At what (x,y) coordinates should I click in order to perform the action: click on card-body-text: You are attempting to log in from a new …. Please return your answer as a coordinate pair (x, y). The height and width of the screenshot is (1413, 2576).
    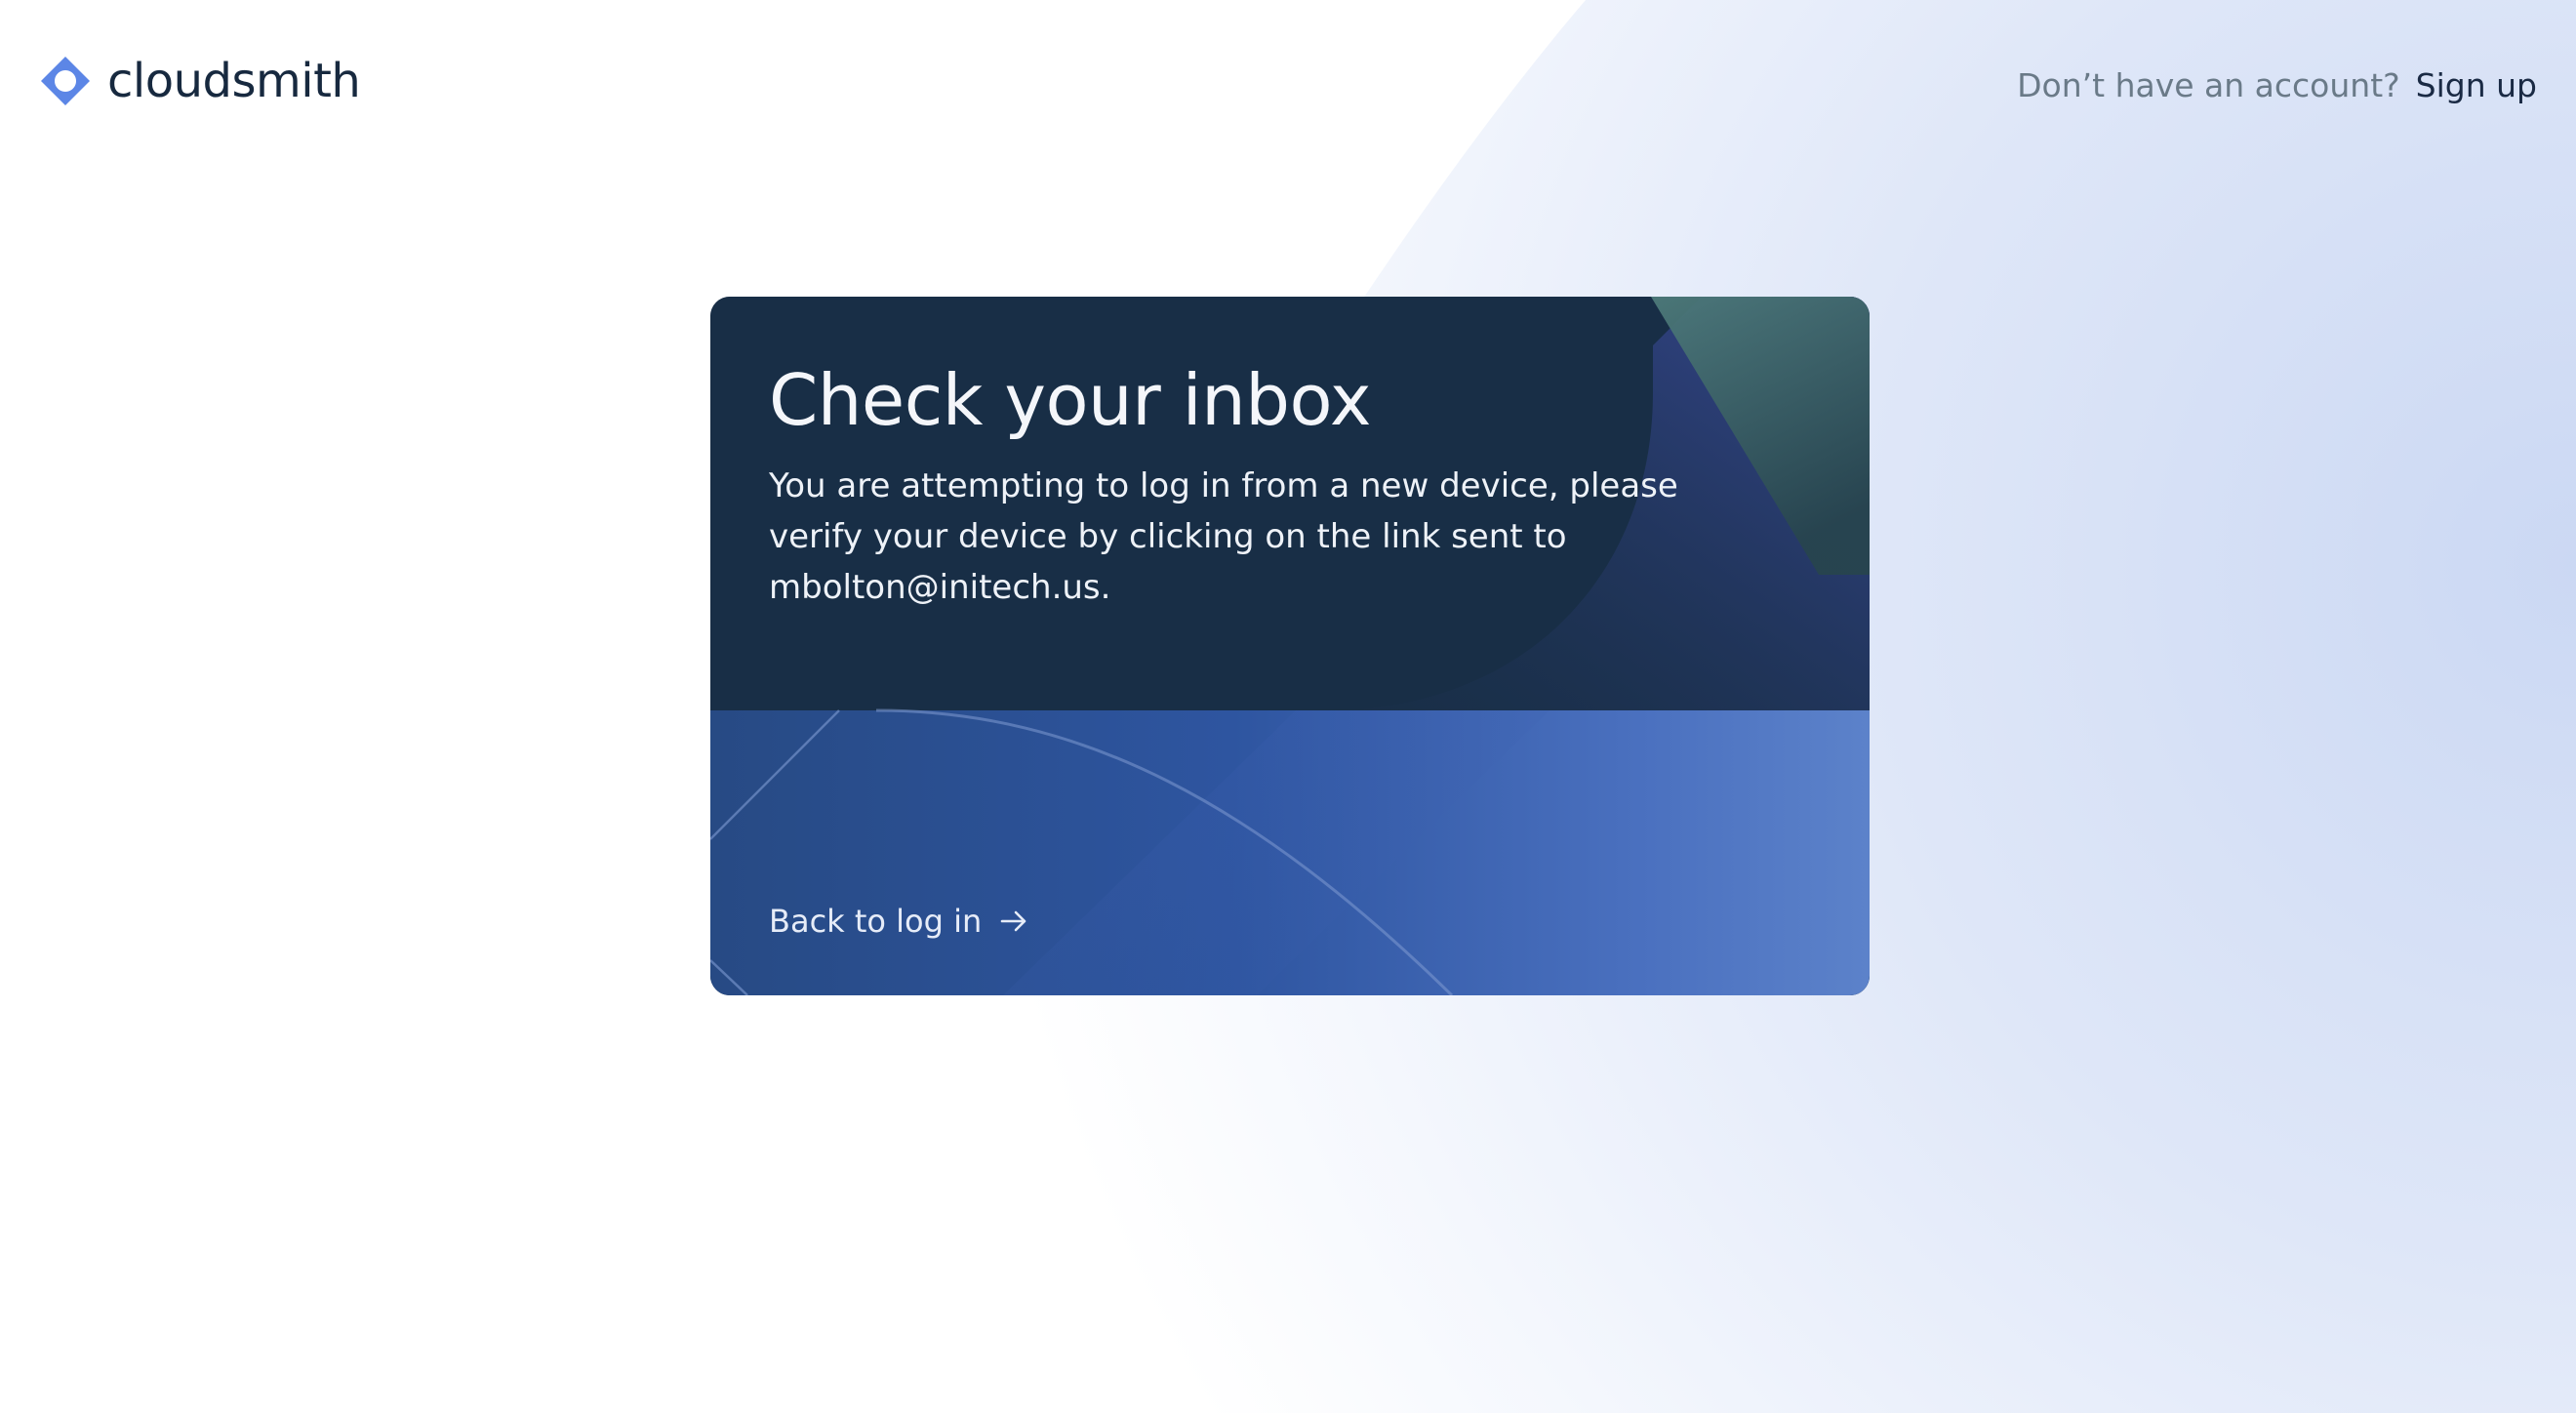
    Looking at the image, I should click on (1223, 536).